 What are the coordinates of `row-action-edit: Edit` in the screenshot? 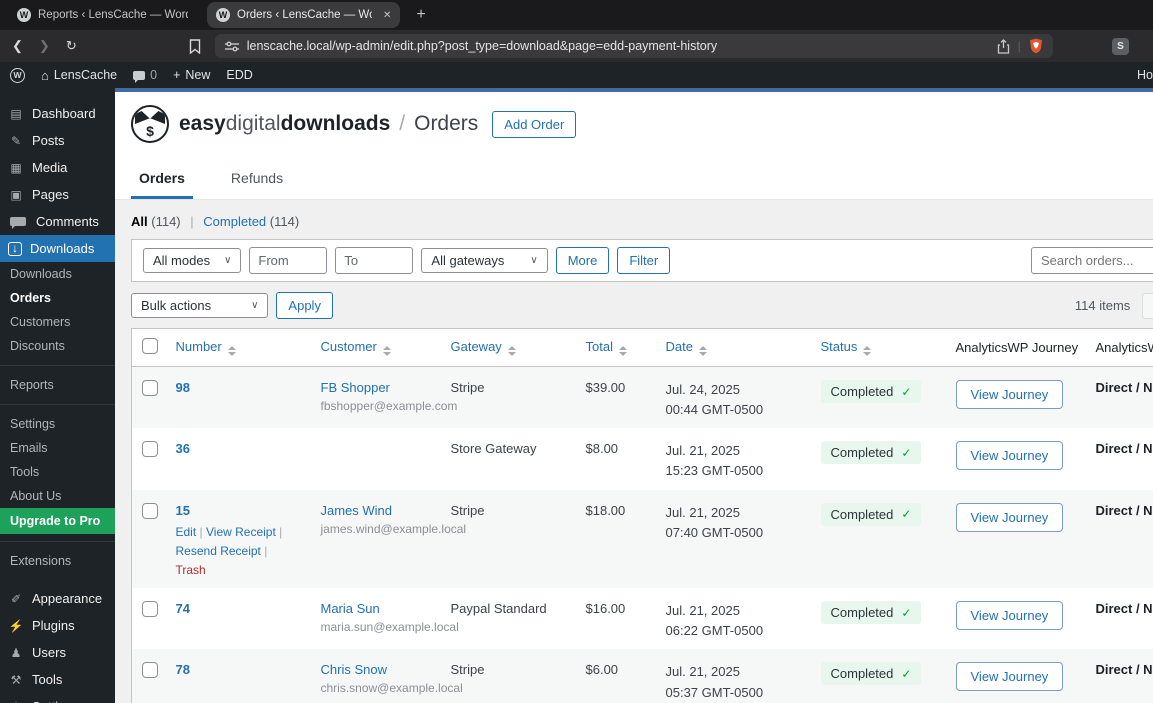 It's located at (186, 532).